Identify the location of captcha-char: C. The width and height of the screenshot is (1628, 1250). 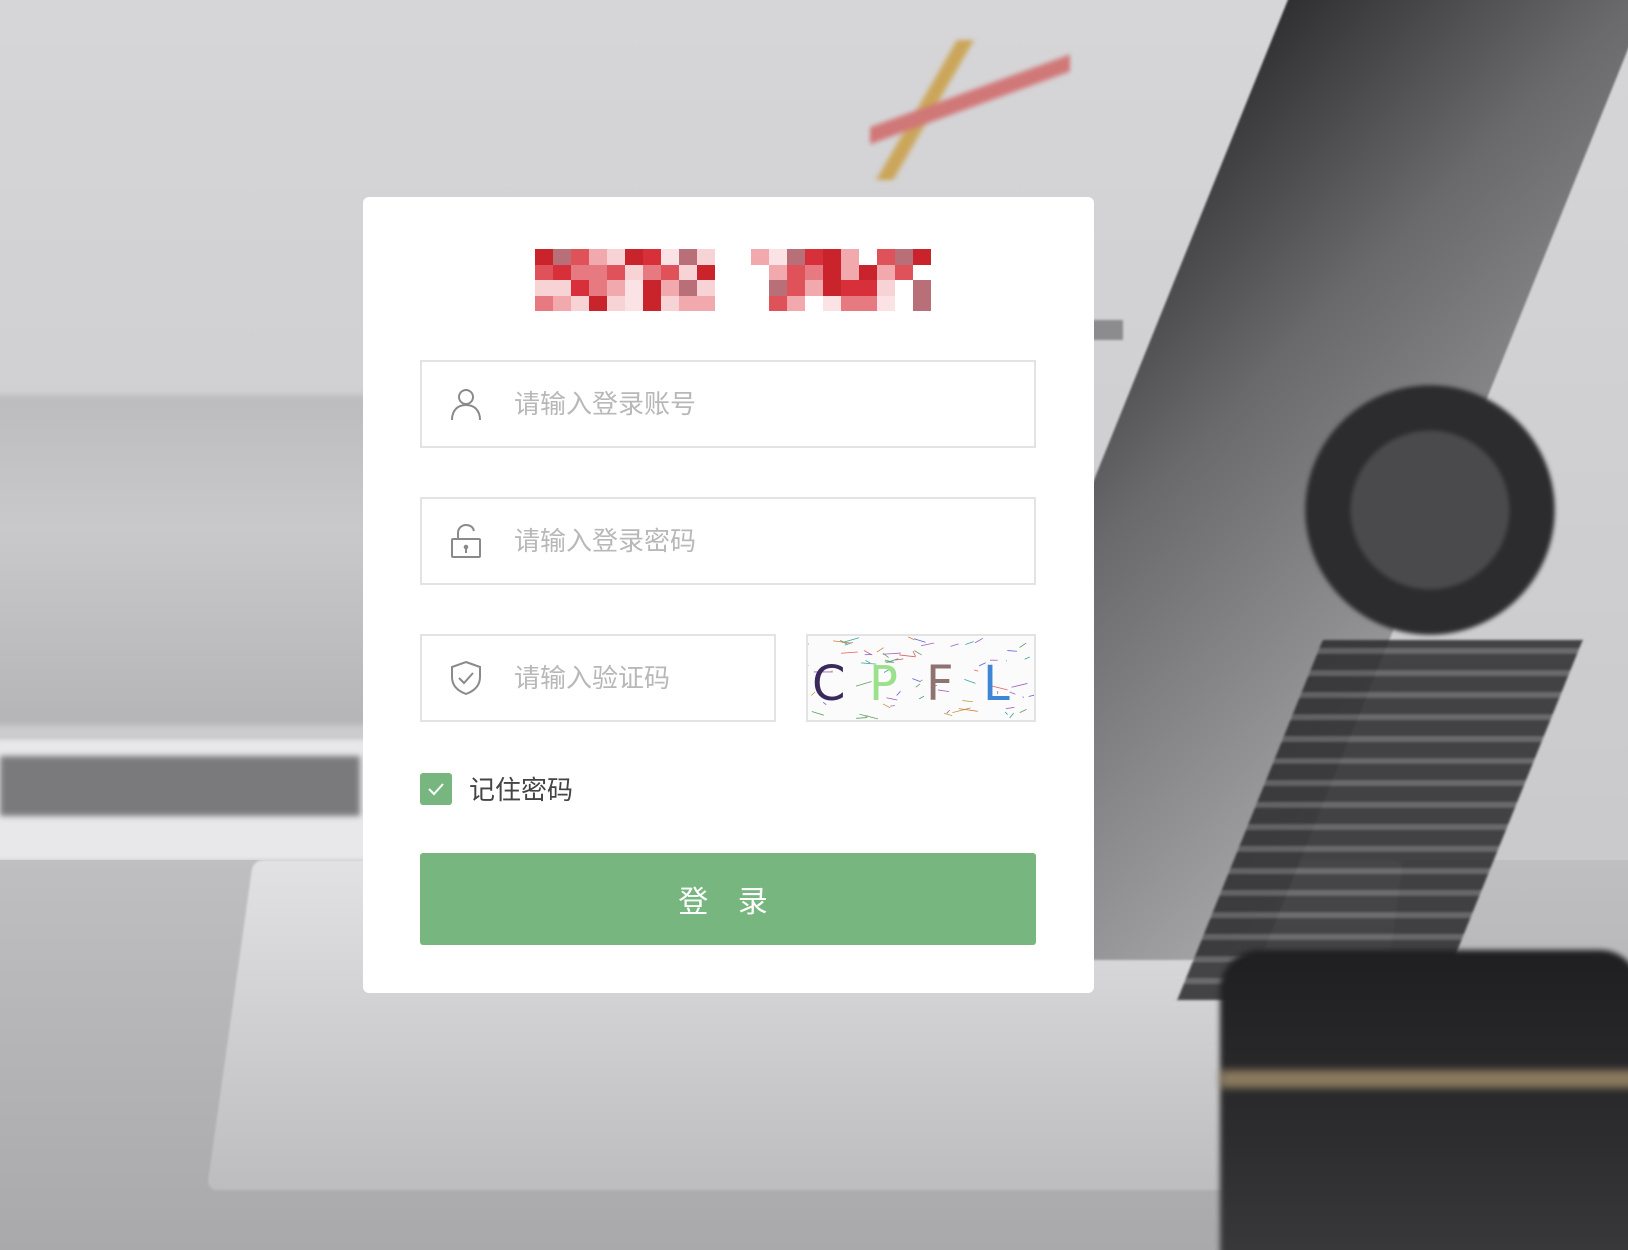
(829, 684).